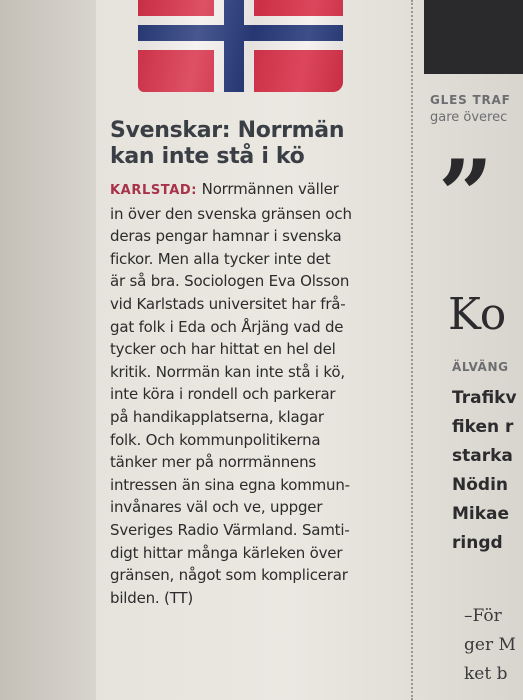  I want to click on body-line: vid Karlstads universitet har frå-, so click(228, 303).